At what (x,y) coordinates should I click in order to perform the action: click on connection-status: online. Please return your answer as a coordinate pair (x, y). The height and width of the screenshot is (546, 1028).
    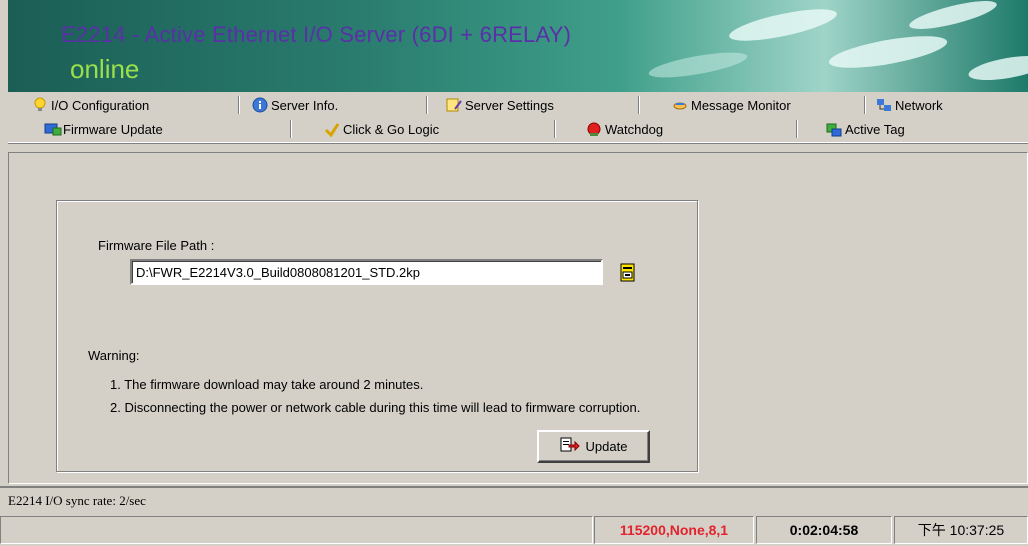
    Looking at the image, I should click on (105, 69).